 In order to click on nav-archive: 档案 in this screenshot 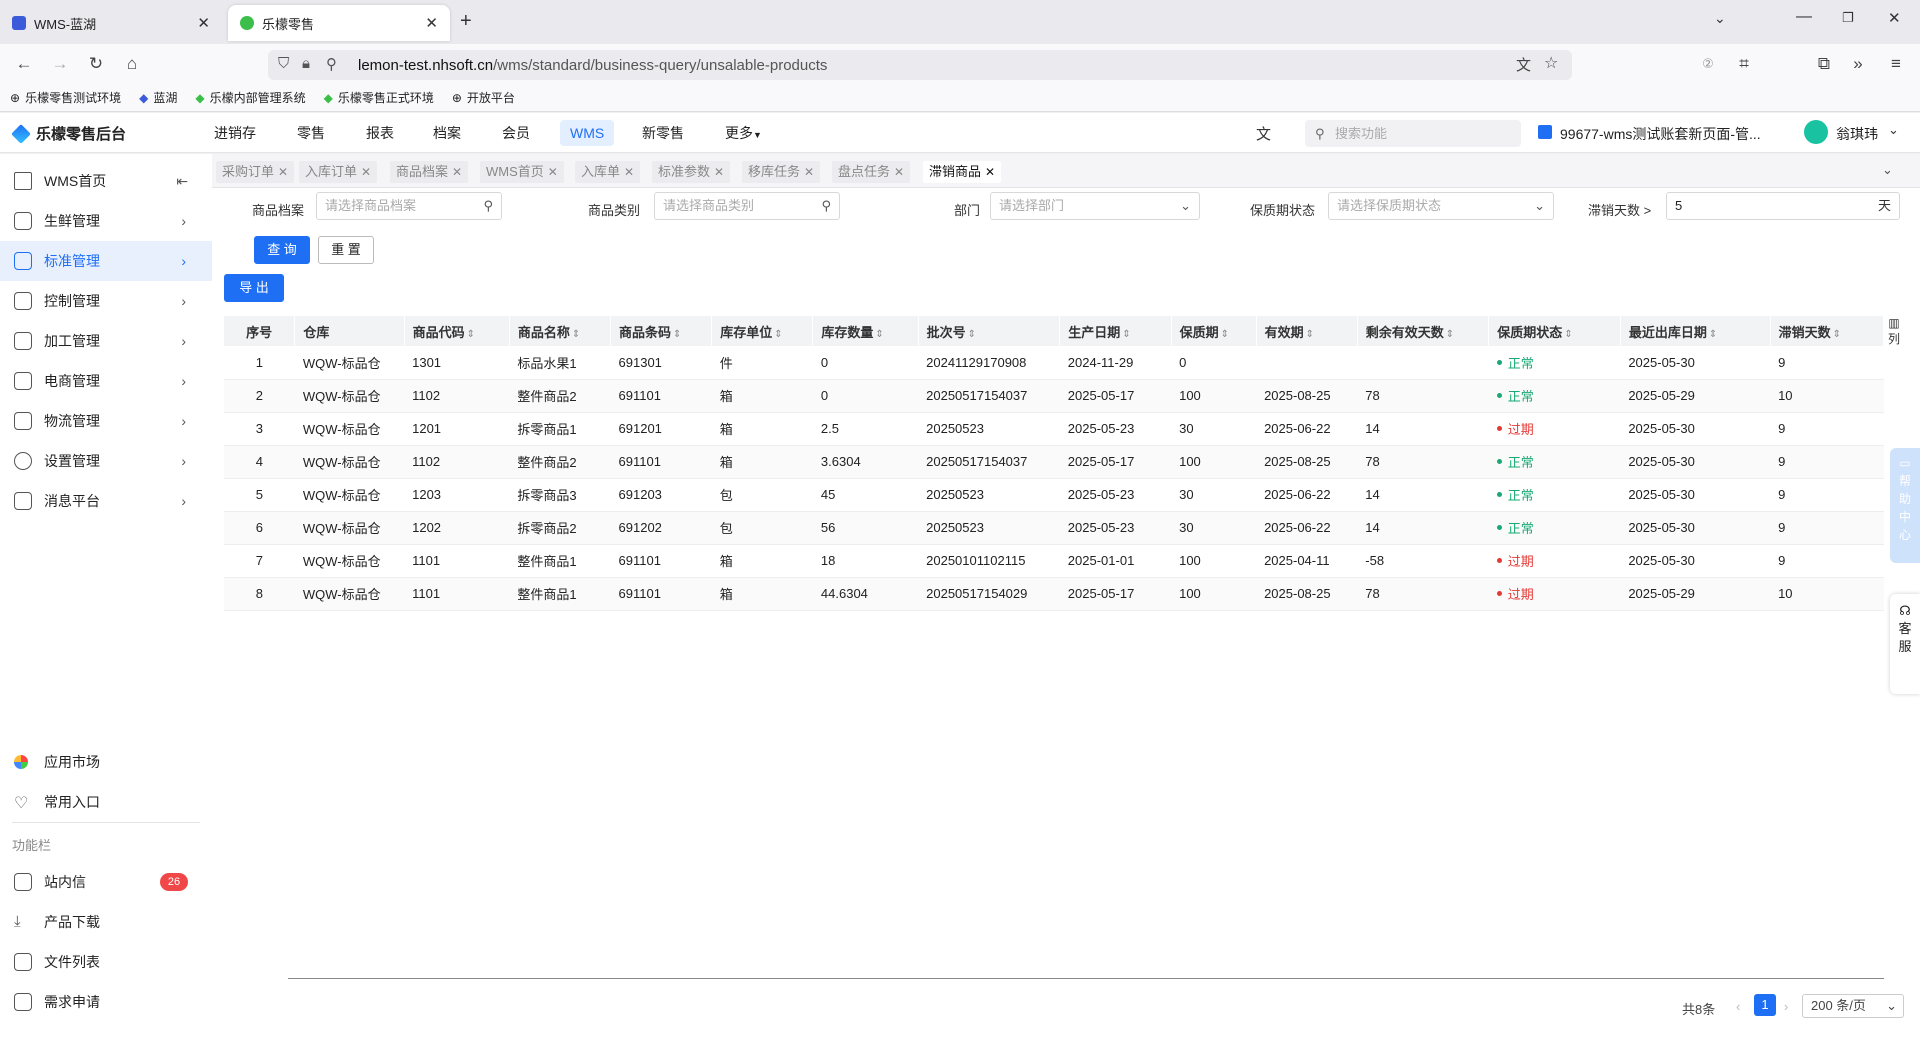, I will do `click(447, 133)`.